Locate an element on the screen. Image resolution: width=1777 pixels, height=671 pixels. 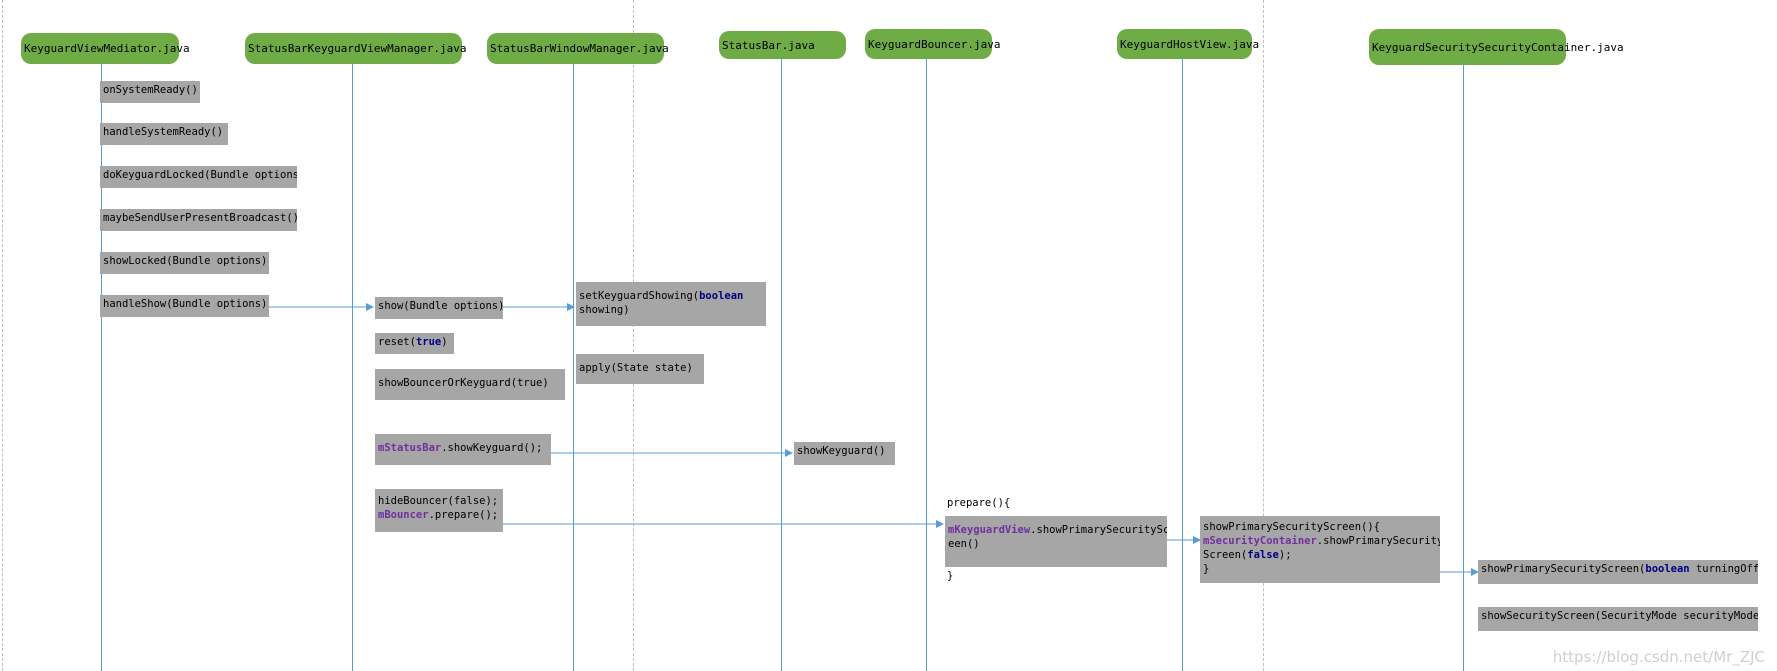
hide-bouncer-line: hideBouncer(false); is located at coordinates (438, 501).